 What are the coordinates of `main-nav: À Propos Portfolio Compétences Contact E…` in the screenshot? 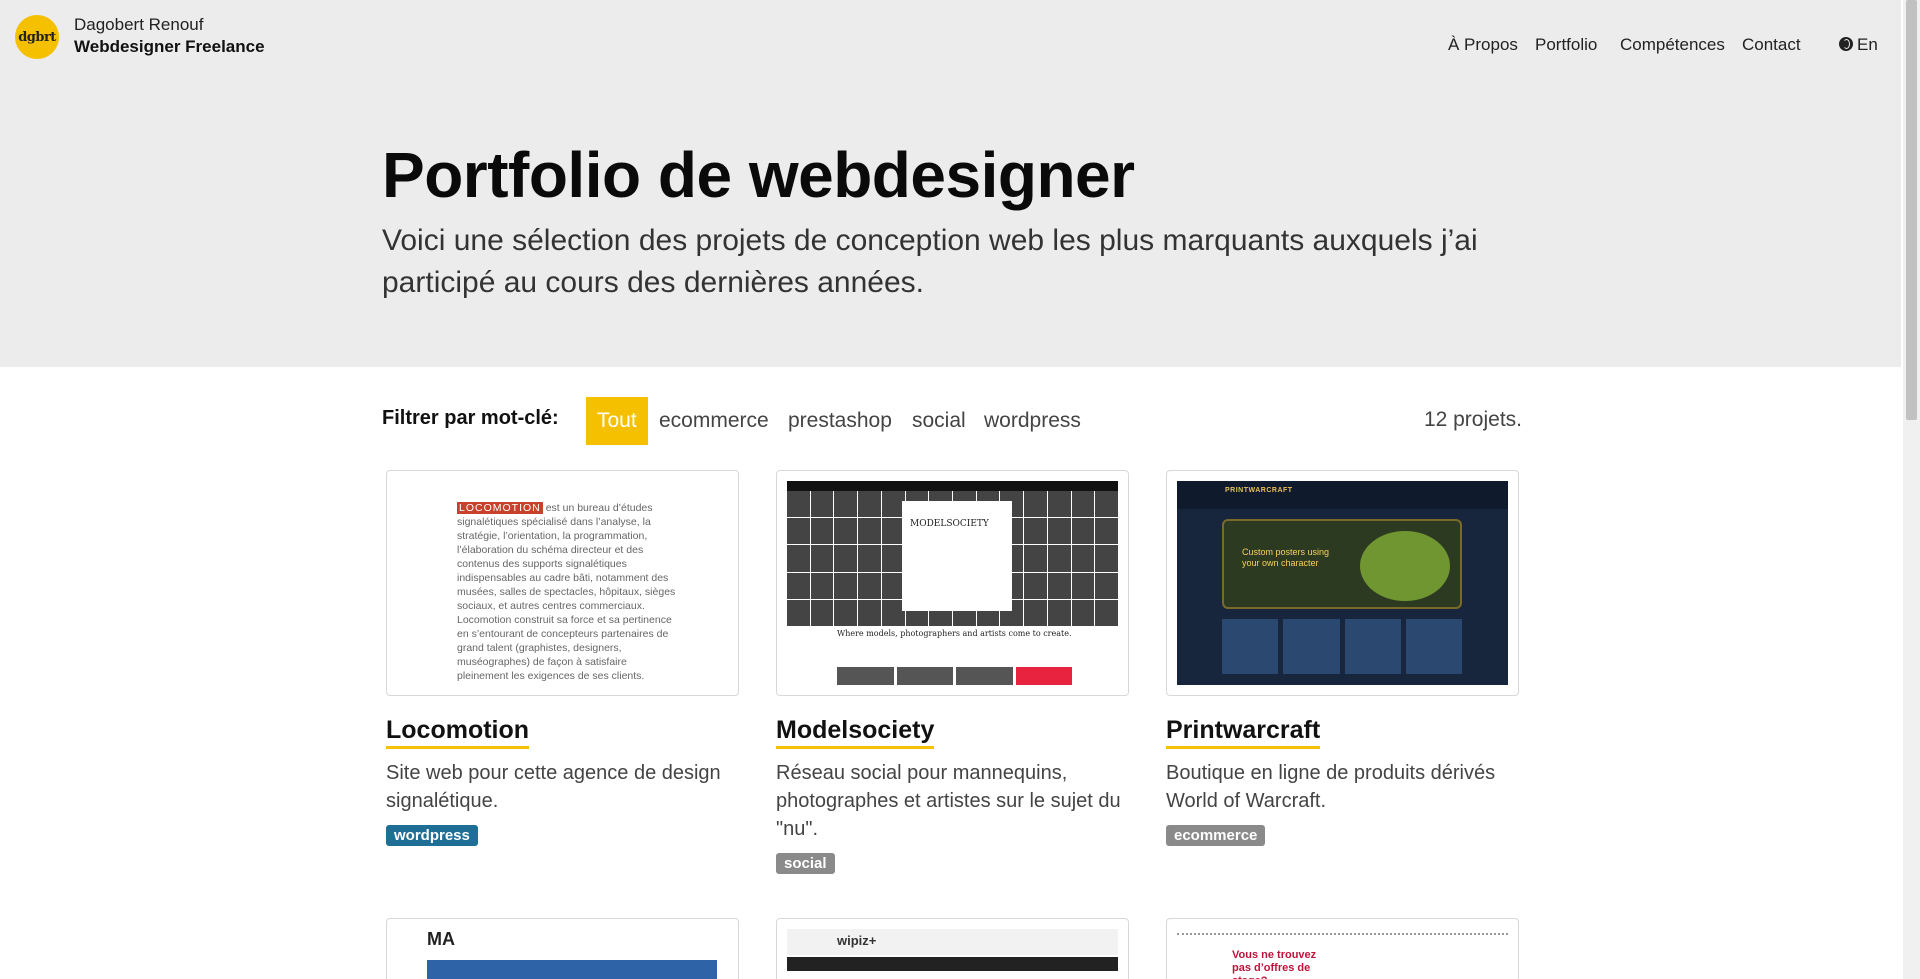 It's located at (950, 47).